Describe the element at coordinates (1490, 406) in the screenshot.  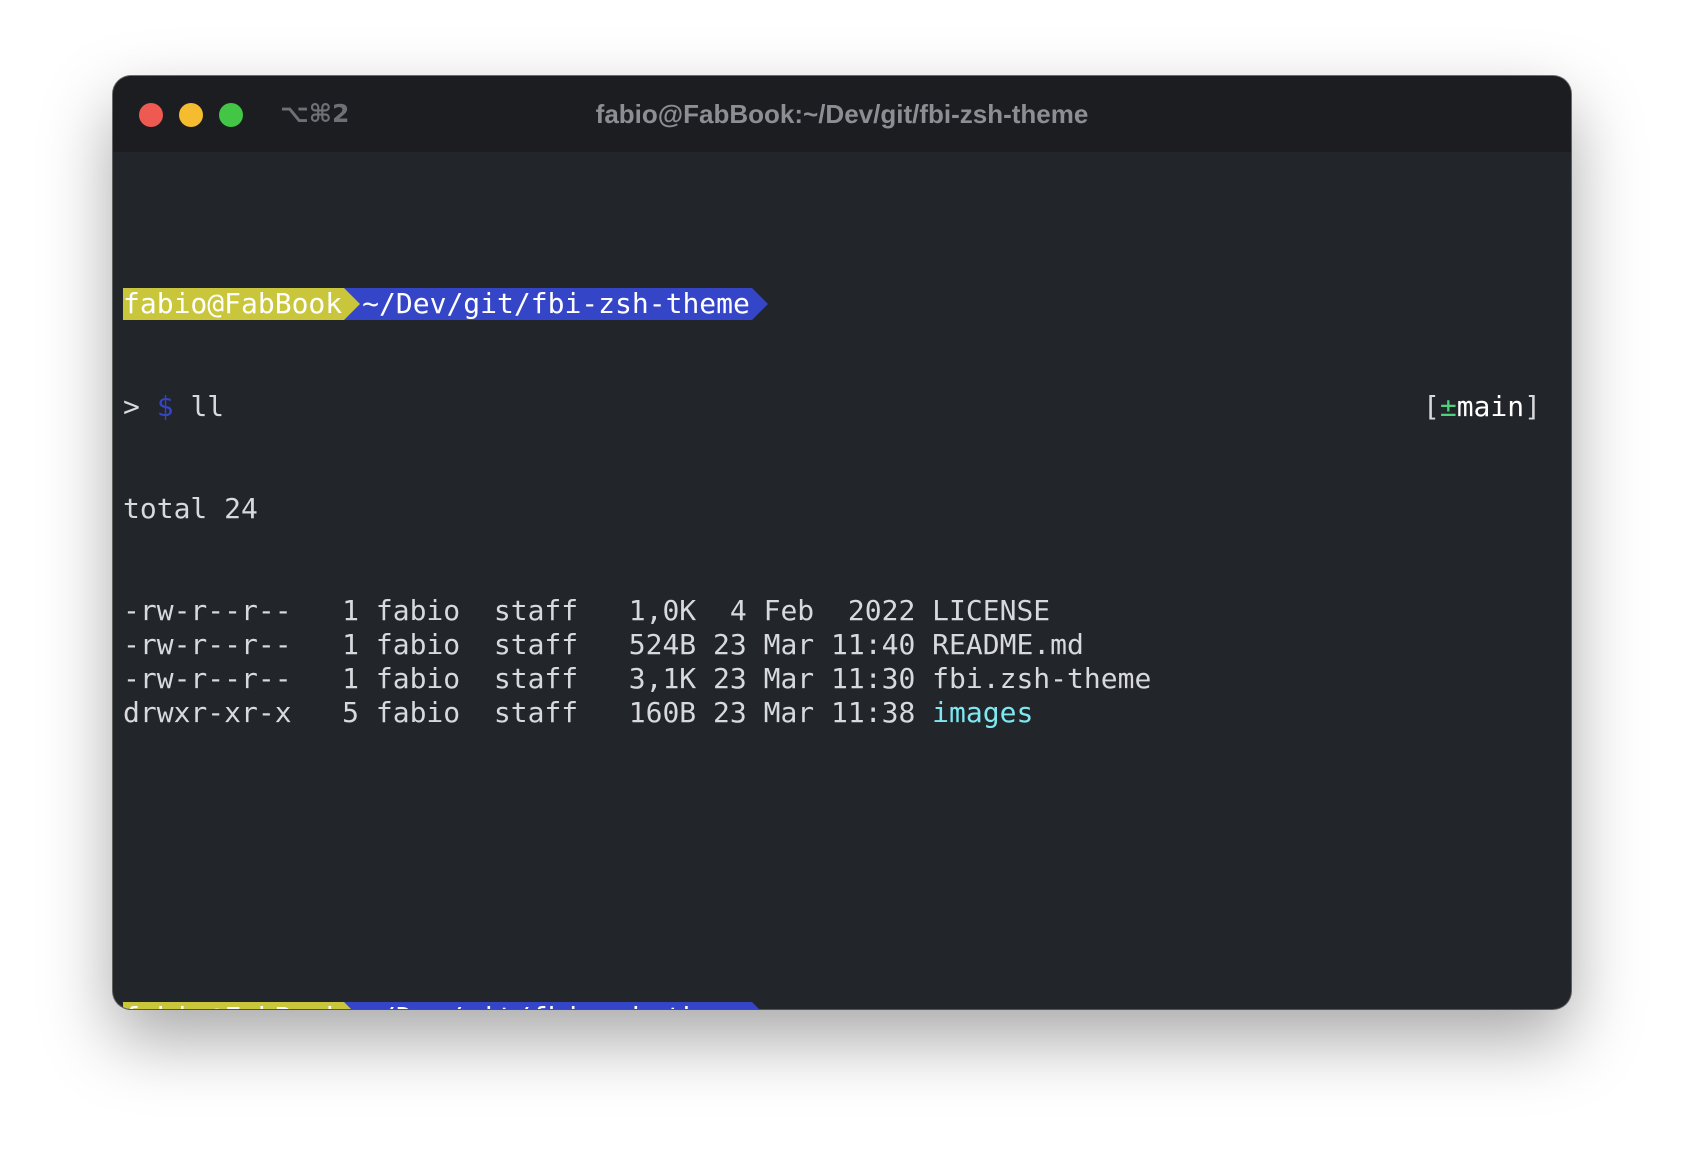
I see `git-branch: main` at that location.